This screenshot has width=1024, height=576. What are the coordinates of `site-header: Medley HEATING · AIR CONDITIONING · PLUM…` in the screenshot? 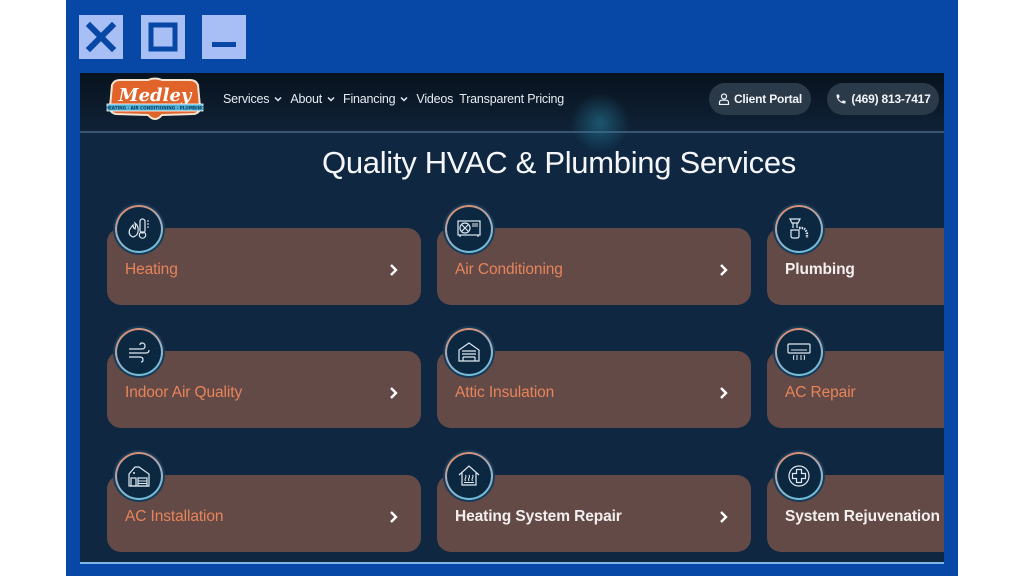 It's located at (512, 113).